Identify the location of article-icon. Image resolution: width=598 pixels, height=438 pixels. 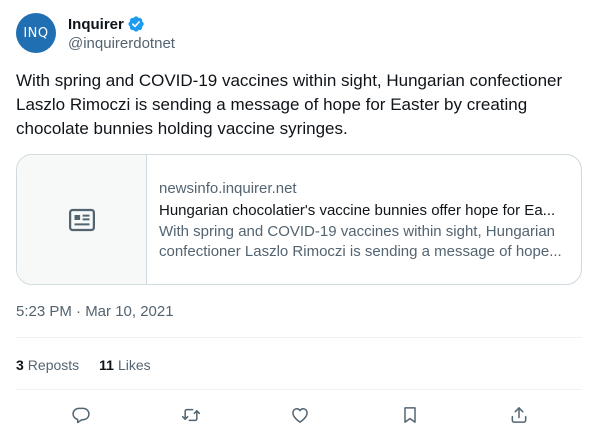
(81, 219).